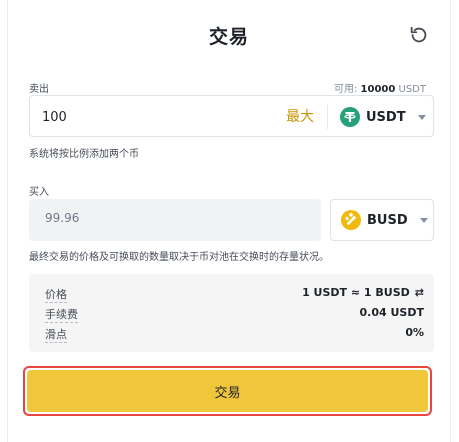 The width and height of the screenshot is (459, 442). I want to click on buy-coin-name: BUSD, so click(387, 220).